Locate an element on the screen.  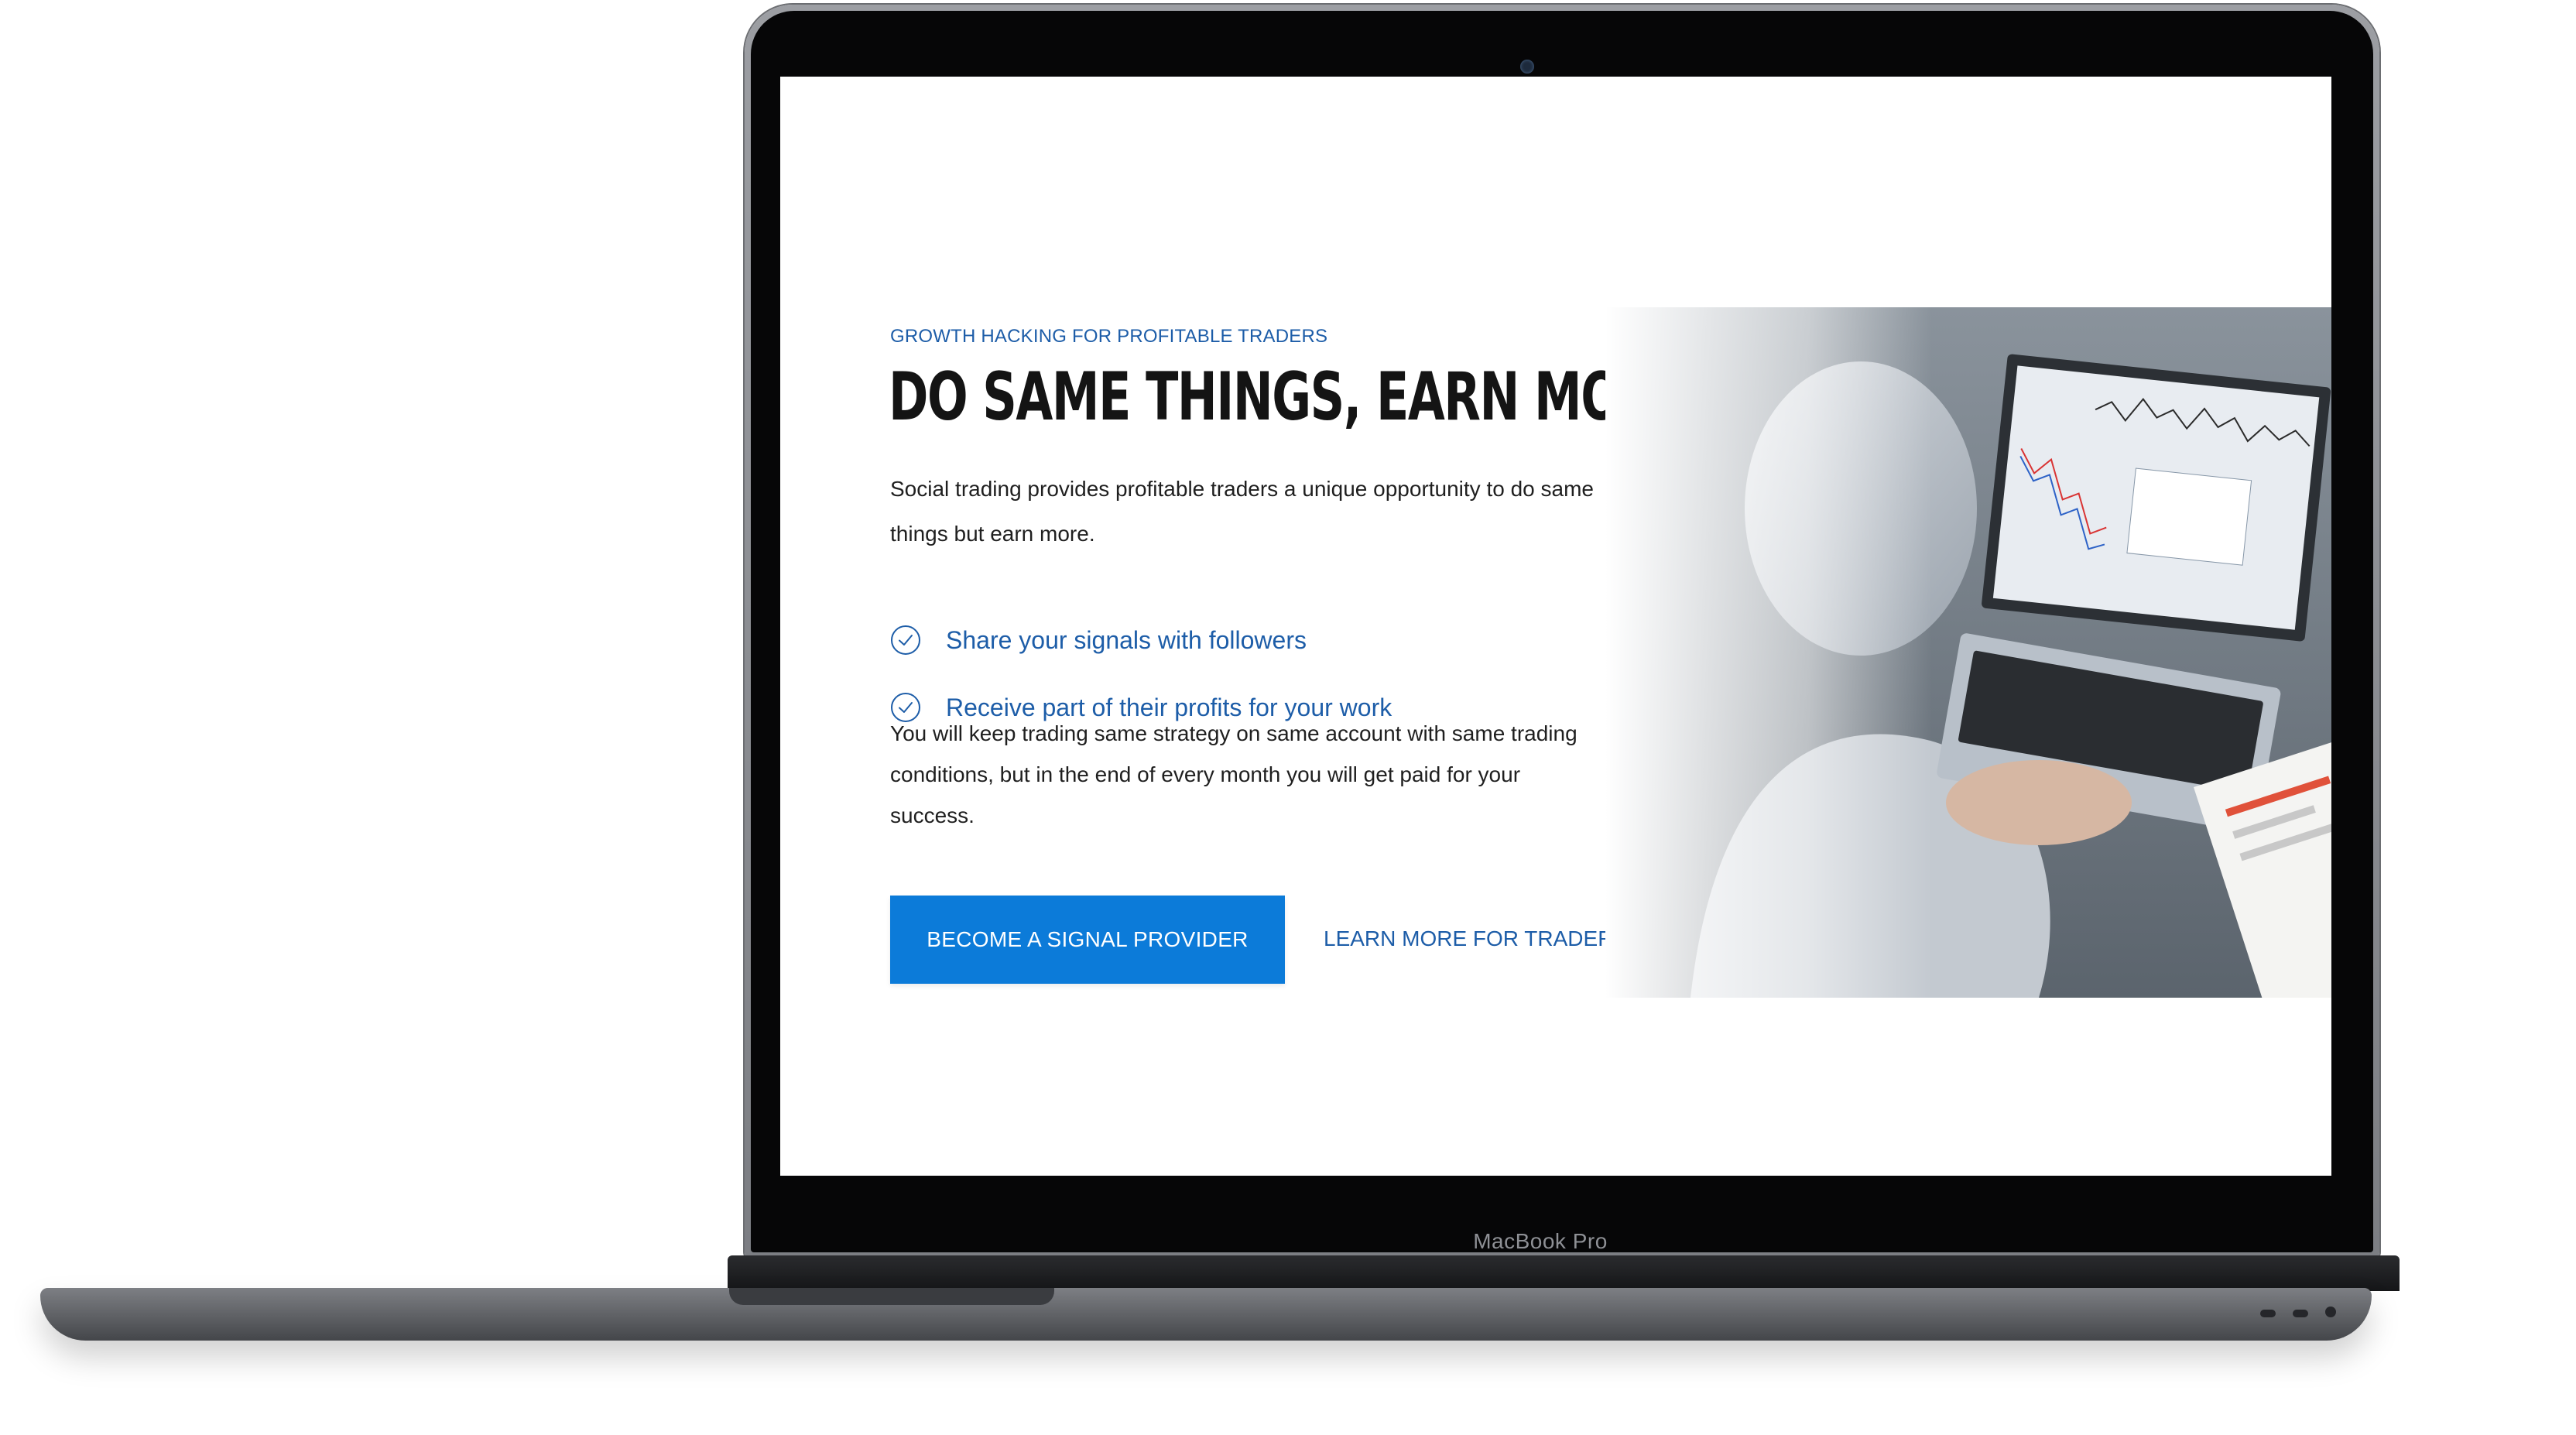
learn-more-for-traders-link: LEARN MORE FOR TRADERS is located at coordinates (1476, 938).